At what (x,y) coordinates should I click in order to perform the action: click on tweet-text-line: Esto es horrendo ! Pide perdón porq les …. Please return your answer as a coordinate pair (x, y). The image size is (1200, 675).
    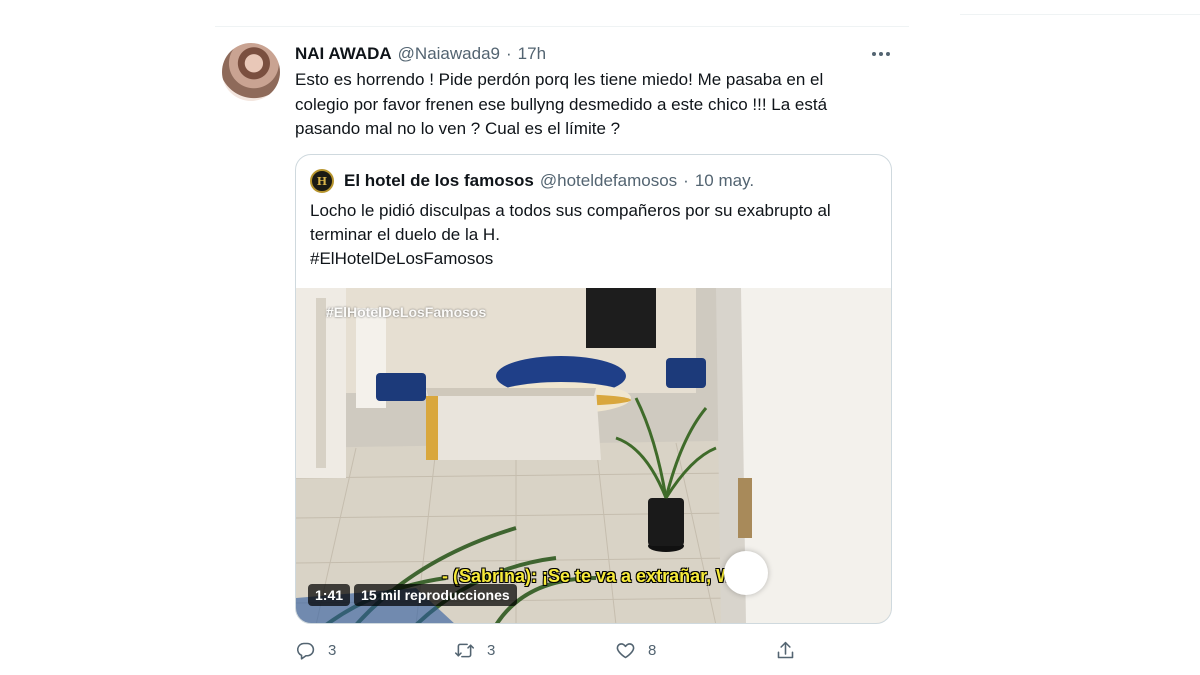
    Looking at the image, I should click on (559, 79).